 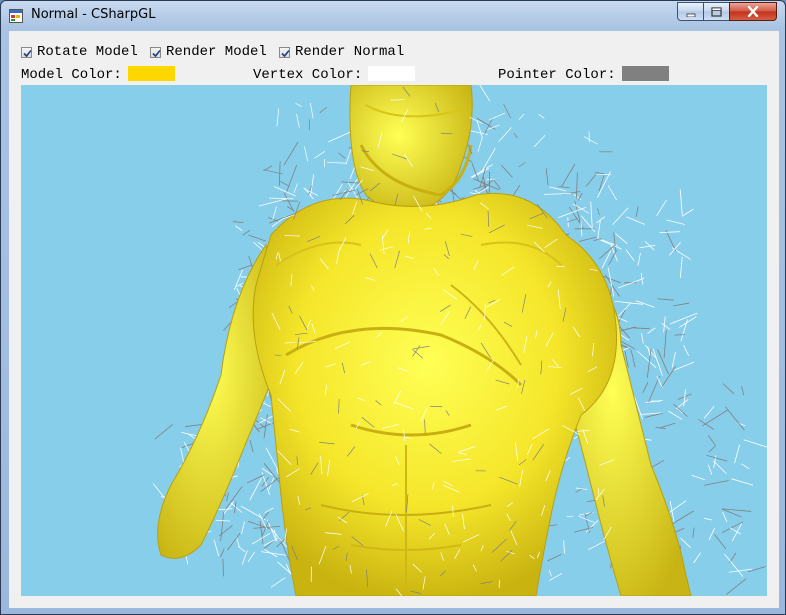 What do you see at coordinates (26, 52) in the screenshot?
I see `checkbox-checked-icon` at bounding box center [26, 52].